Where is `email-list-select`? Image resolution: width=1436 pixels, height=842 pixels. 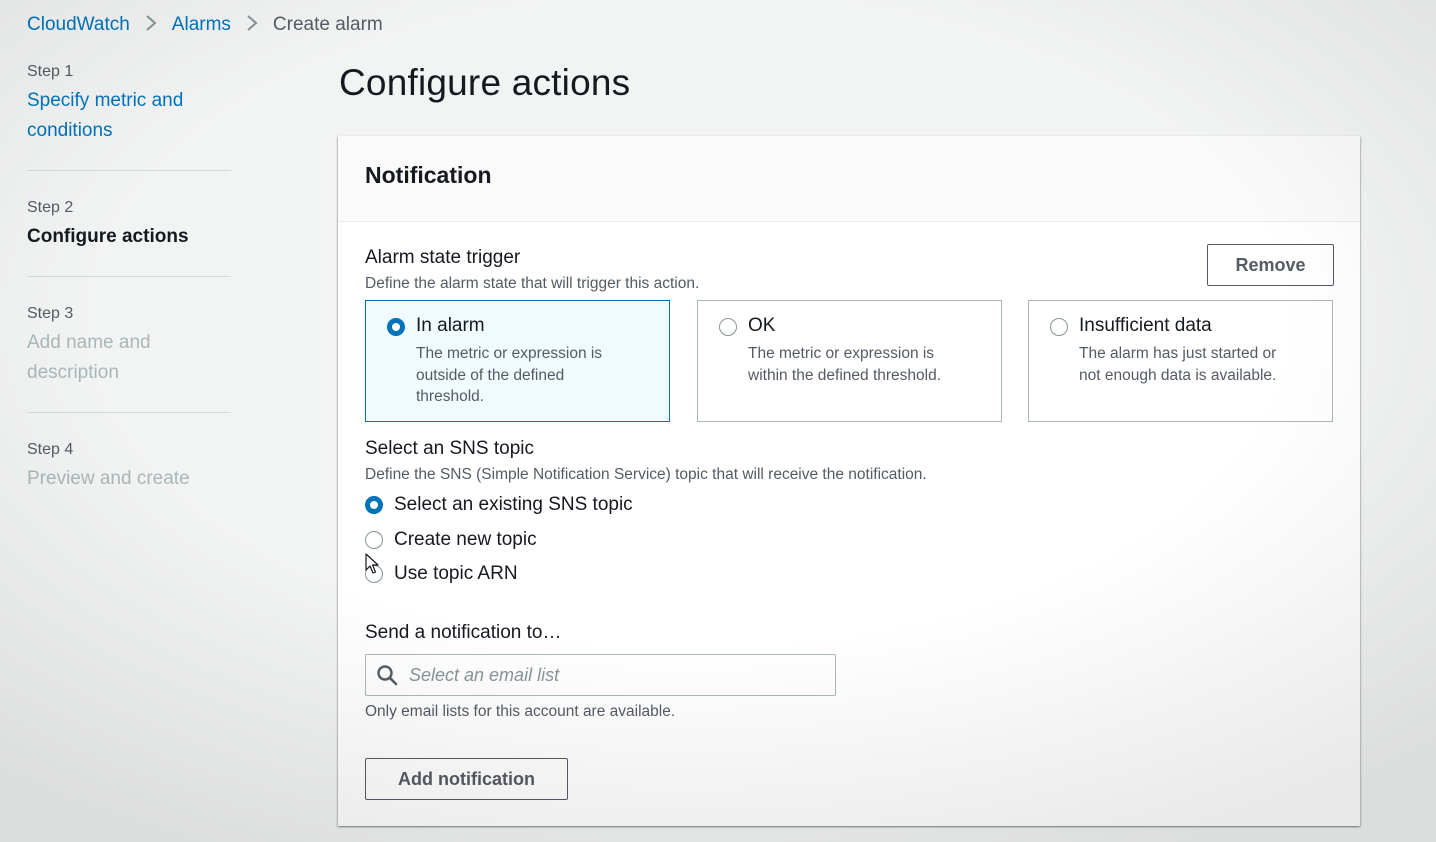 email-list-select is located at coordinates (600, 675).